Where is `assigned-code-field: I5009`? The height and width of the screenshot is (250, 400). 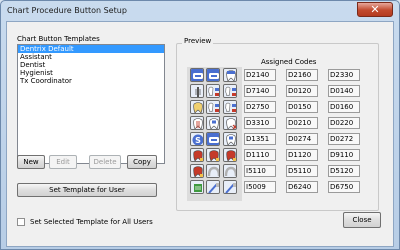
assigned-code-field: I5009 is located at coordinates (260, 187).